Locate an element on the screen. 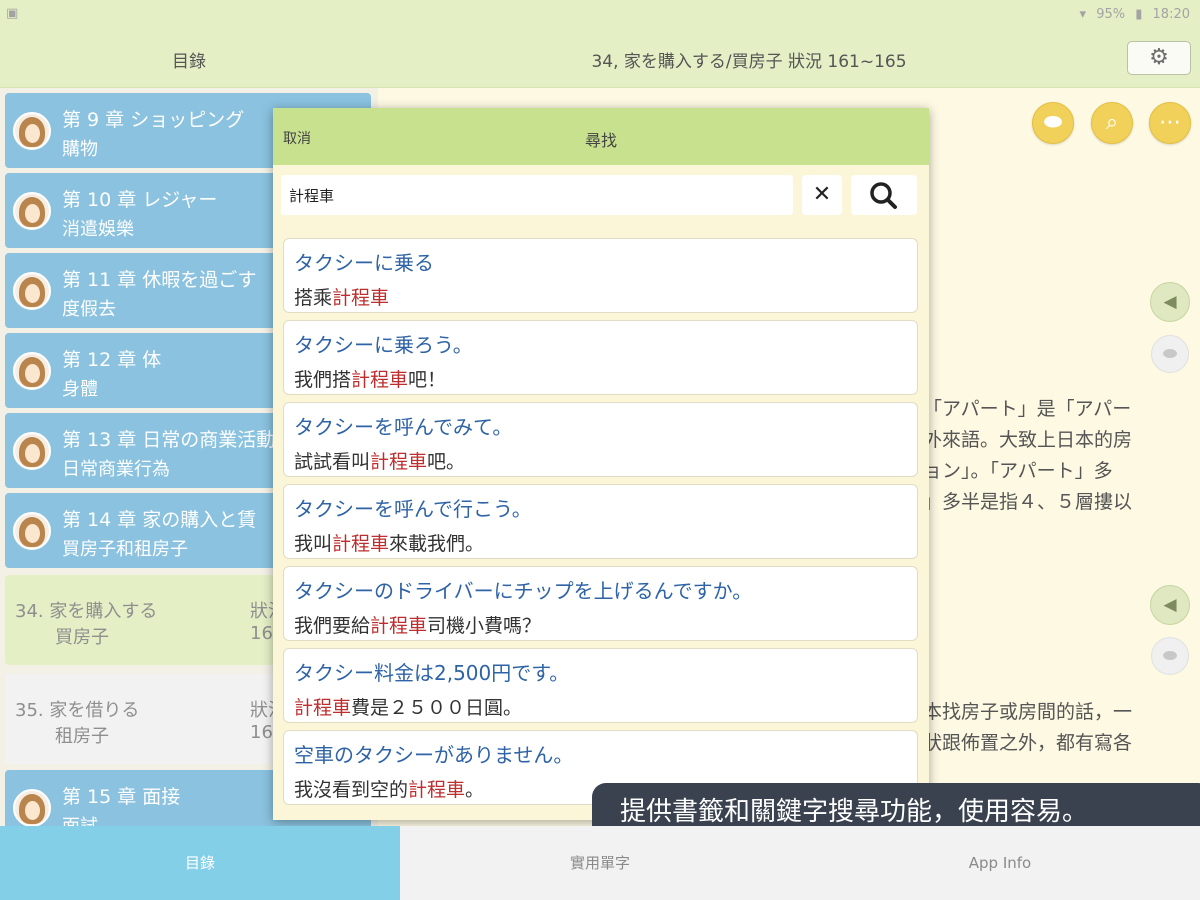 Image resolution: width=1200 pixels, height=900 pixels. search-result-item: タクシーに乗ろう。 我們搭計程車吧！ is located at coordinates (600, 357).